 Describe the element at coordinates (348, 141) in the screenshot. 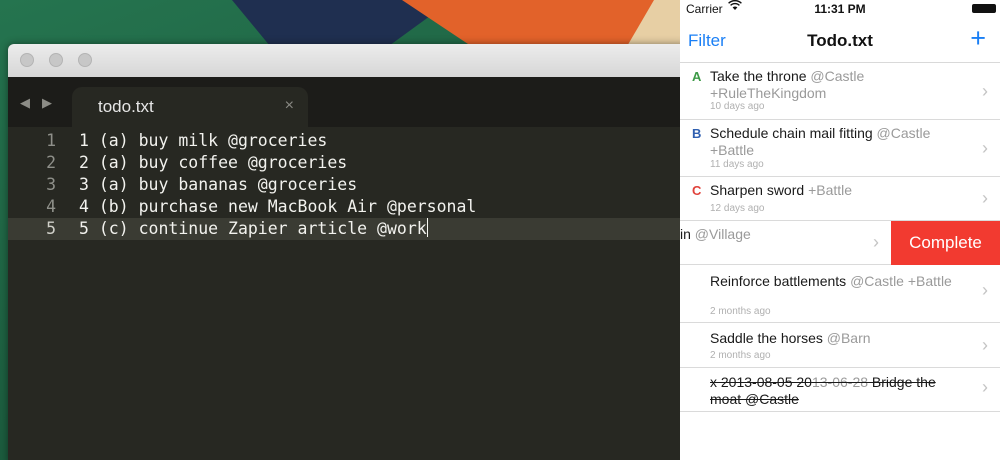

I see `code-line: 1 1 (a) buy milk @groceries` at that location.